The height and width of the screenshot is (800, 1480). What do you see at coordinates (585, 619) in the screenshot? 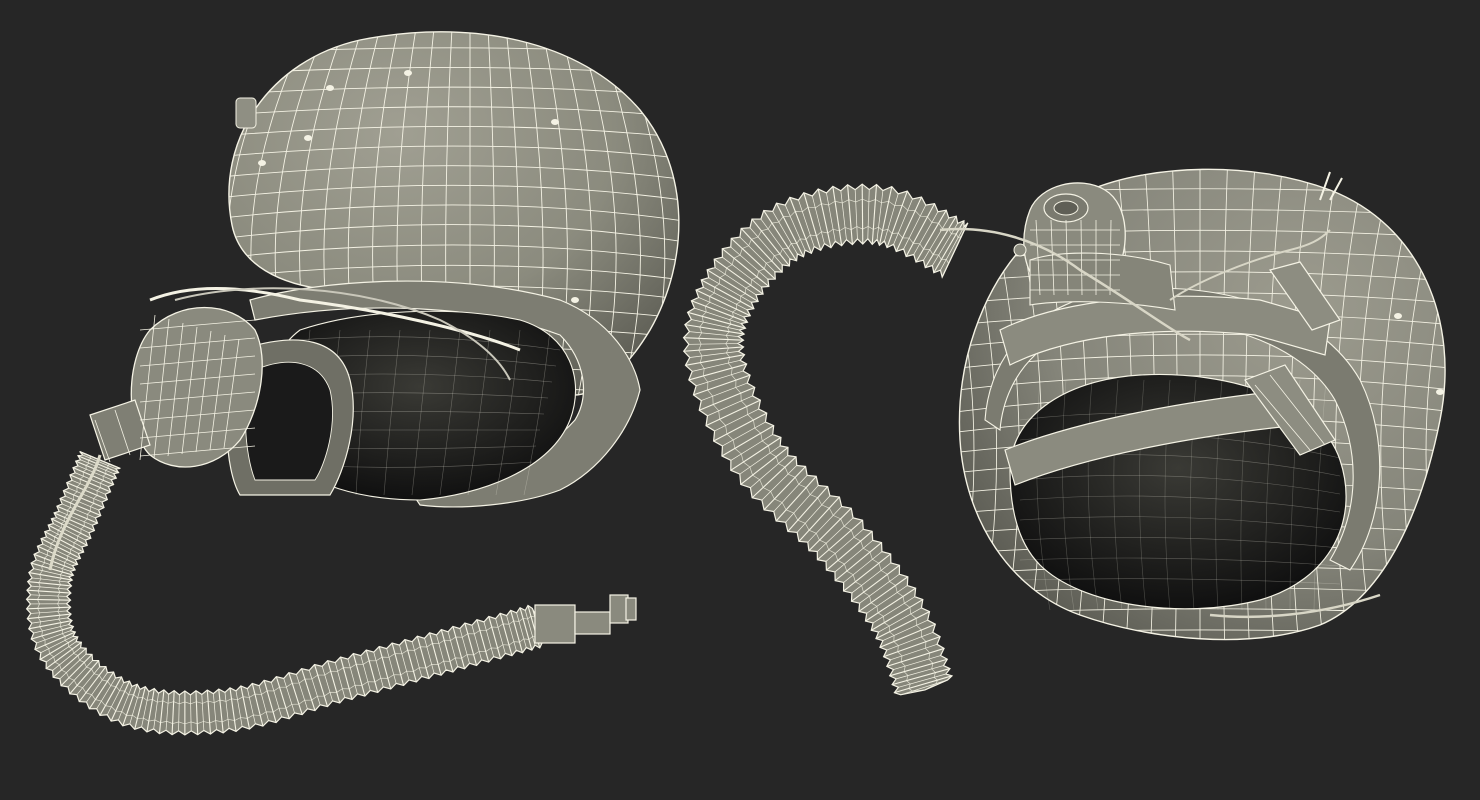
I see `hose-connector-left` at bounding box center [585, 619].